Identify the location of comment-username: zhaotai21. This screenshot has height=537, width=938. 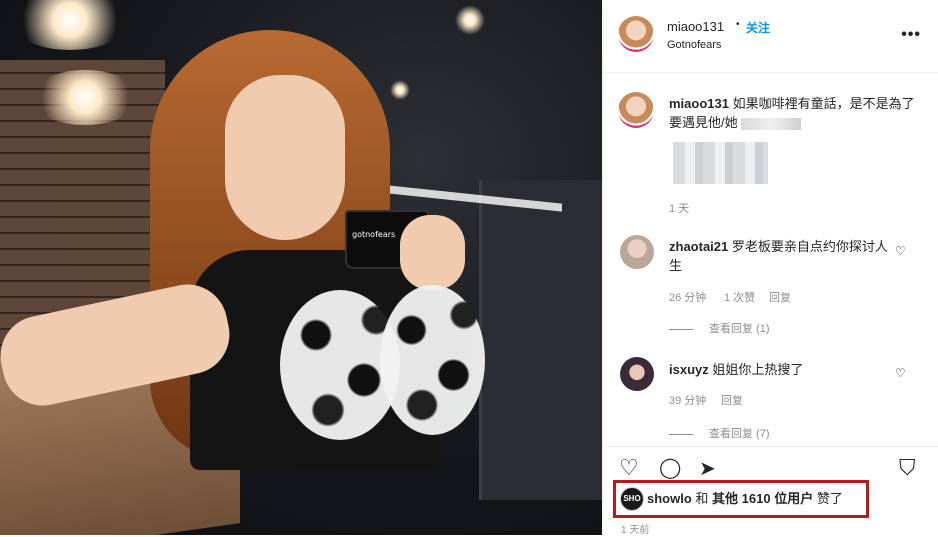
(698, 246).